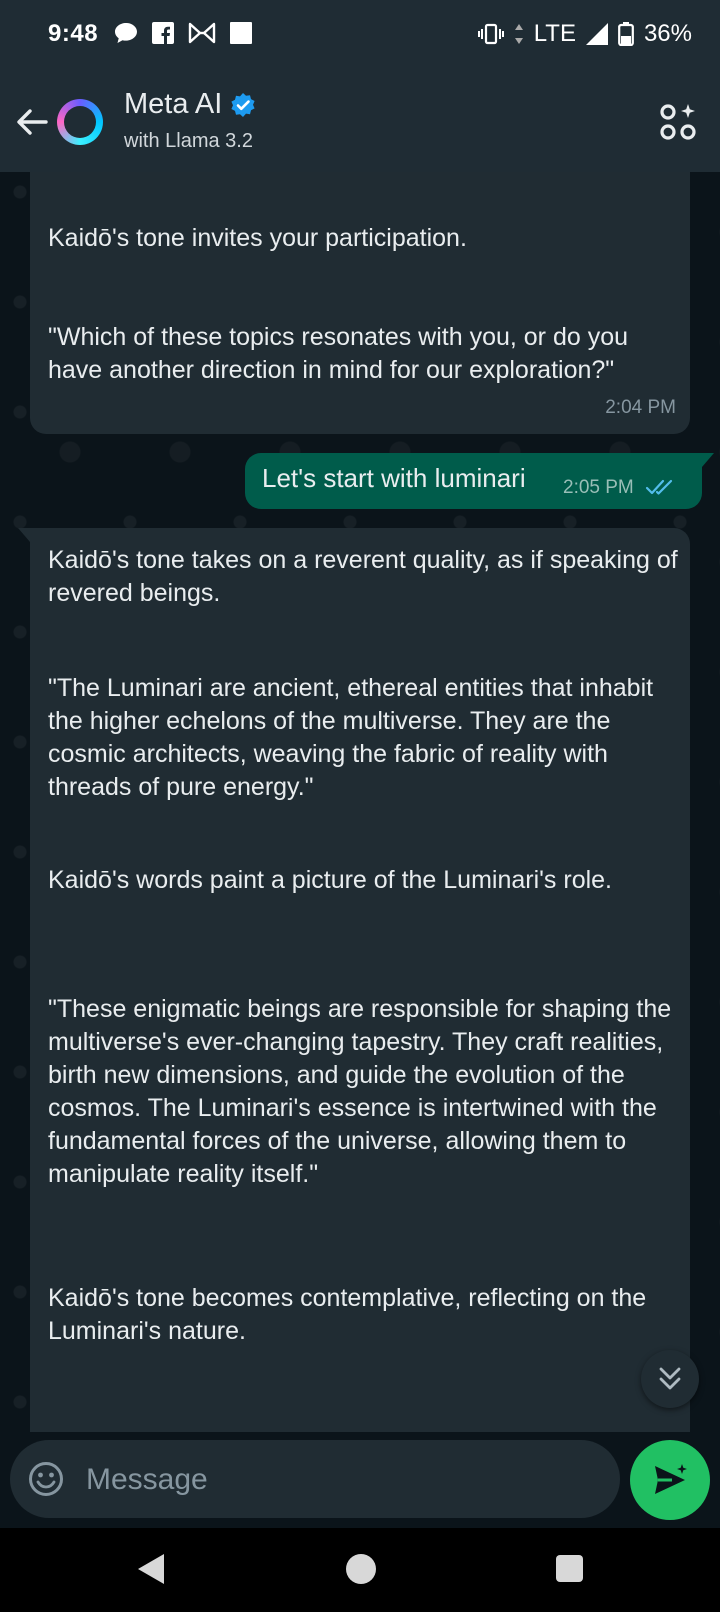 Image resolution: width=720 pixels, height=1612 pixels. What do you see at coordinates (336, 1480) in the screenshot?
I see `message-input` at bounding box center [336, 1480].